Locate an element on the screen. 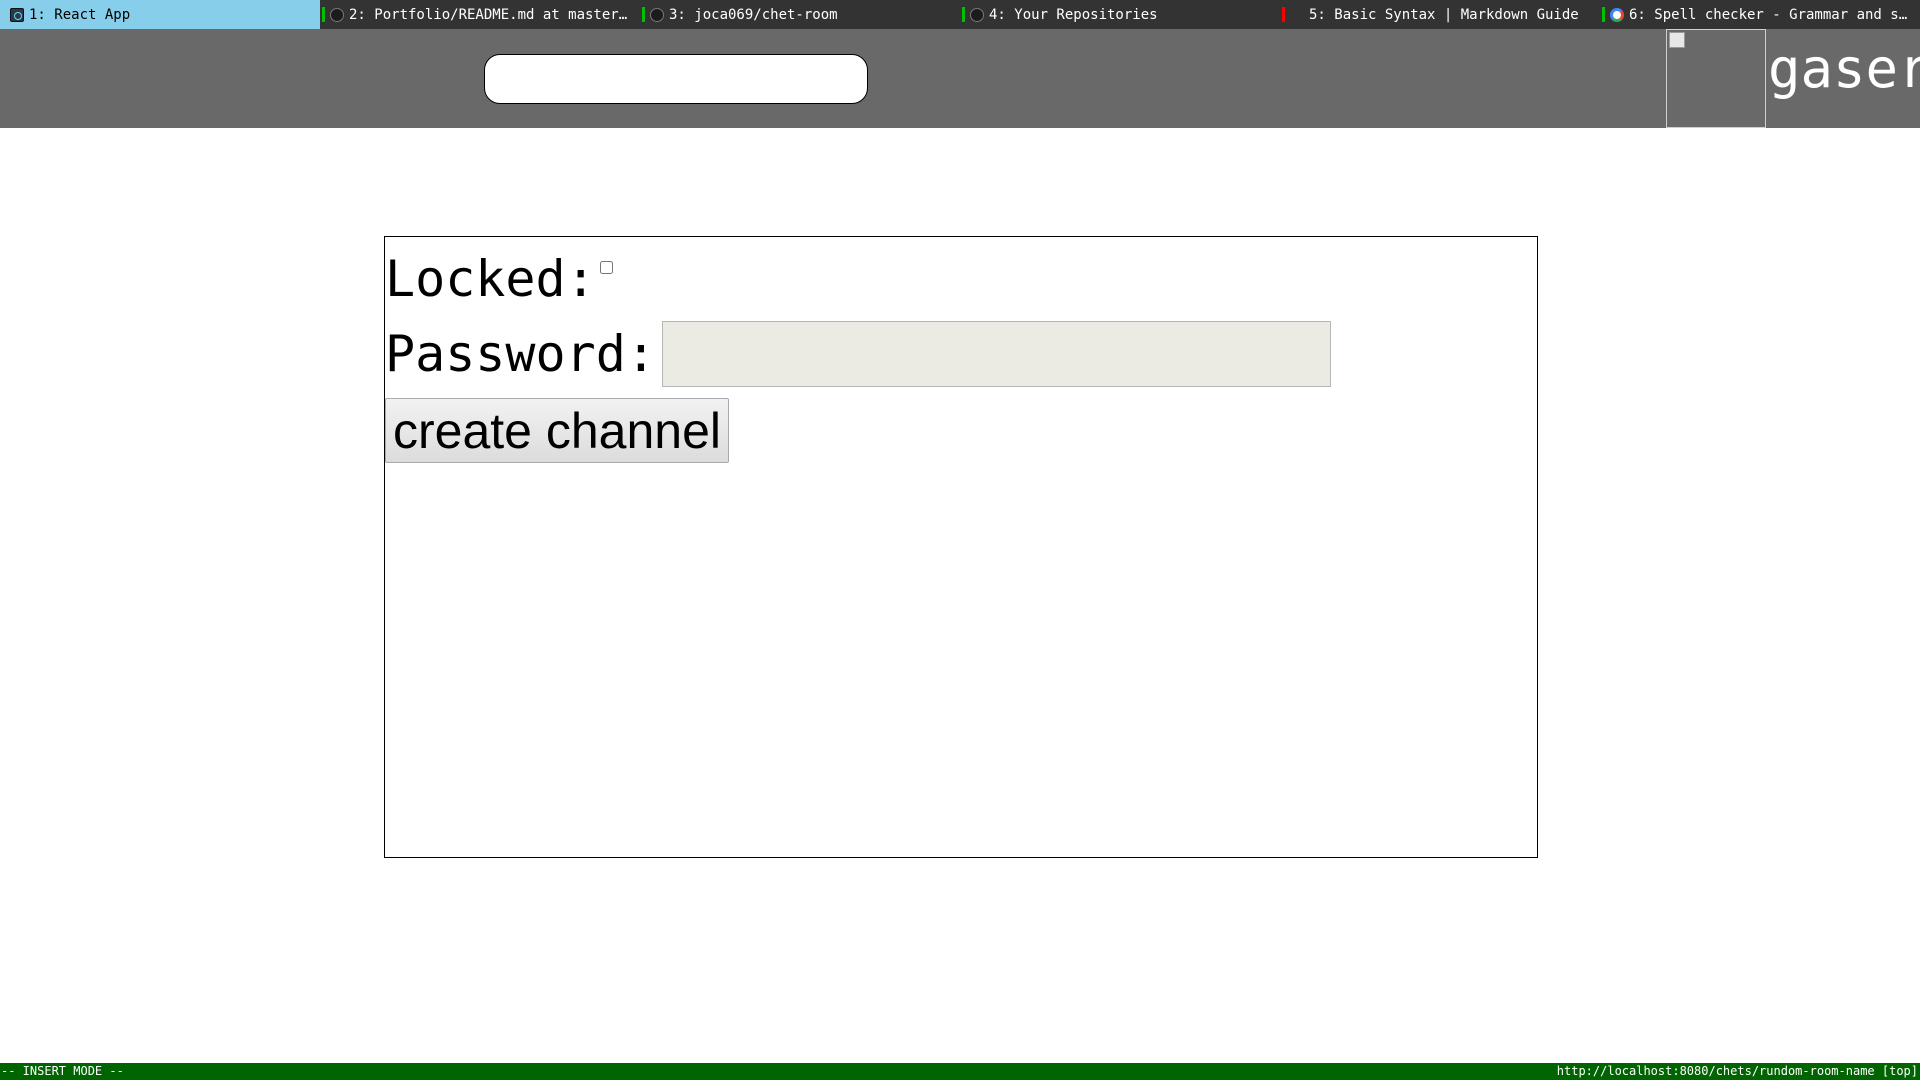 The image size is (1920, 1080). tab-chet-room: 3: joca069/chet-room is located at coordinates (800, 14).